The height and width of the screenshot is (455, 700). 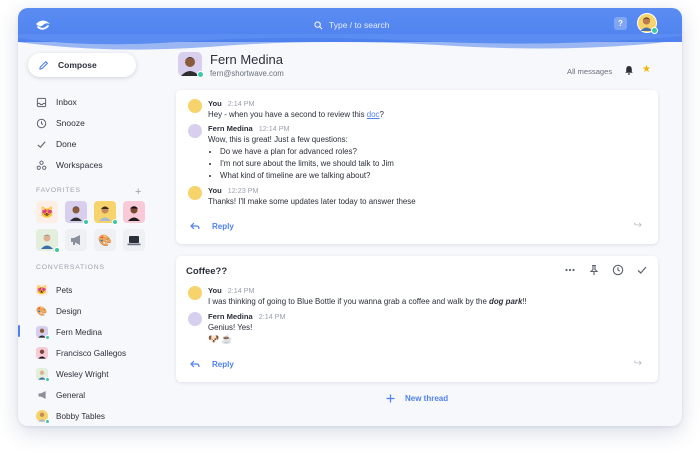 I want to click on favorite-engineering, so click(x=134, y=240).